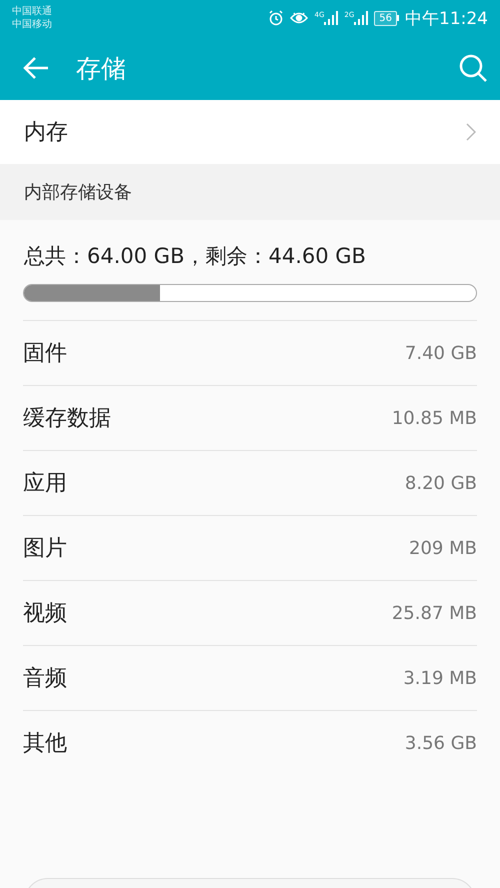  I want to click on category-name: 应用, so click(45, 484).